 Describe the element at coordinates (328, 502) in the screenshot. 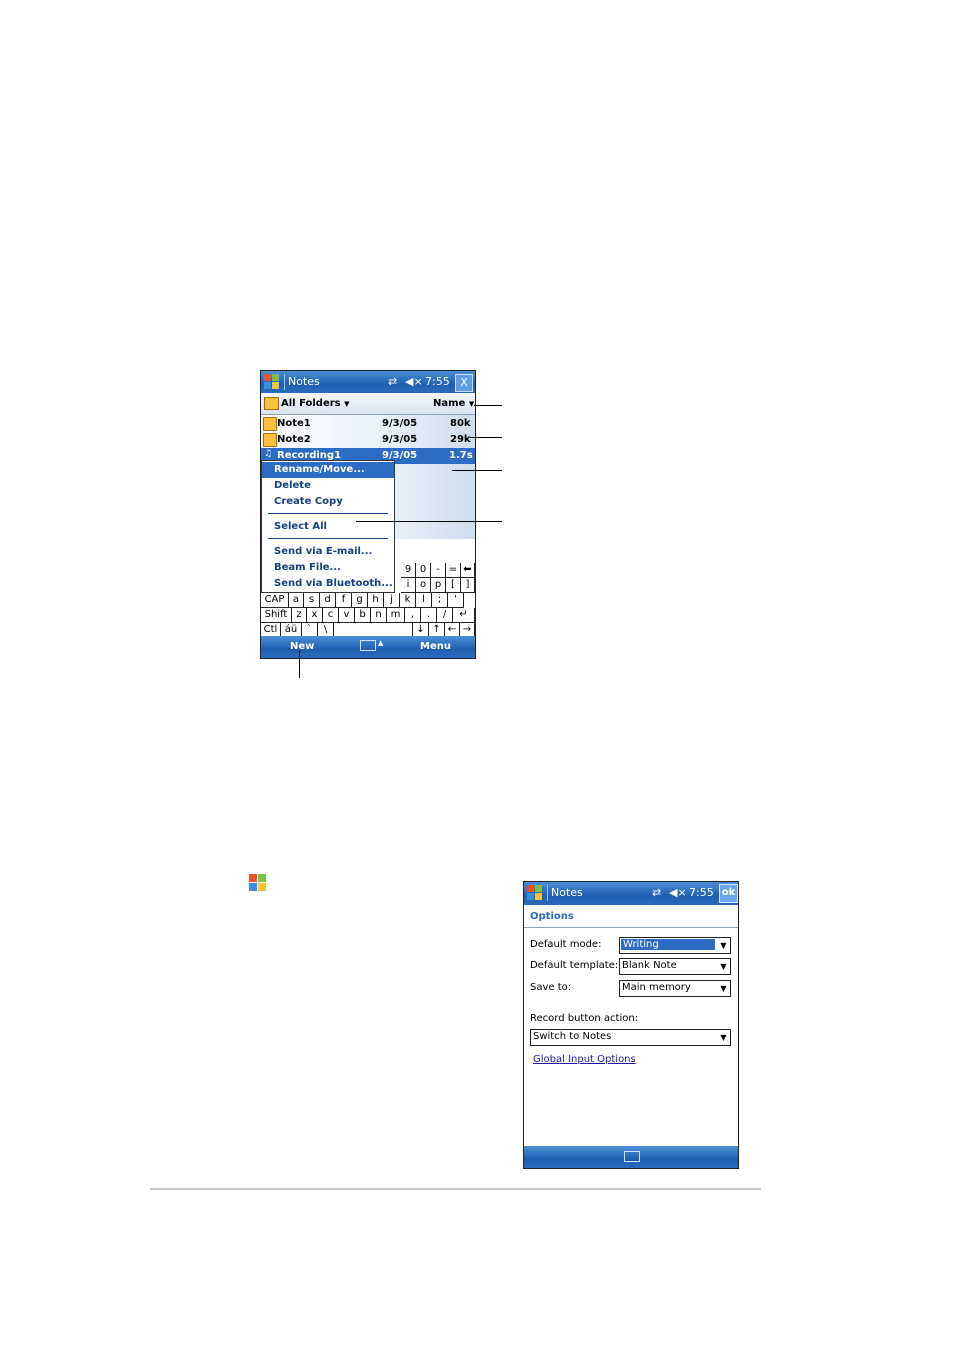

I see `menu-item-create-copy: Create Copy` at that location.